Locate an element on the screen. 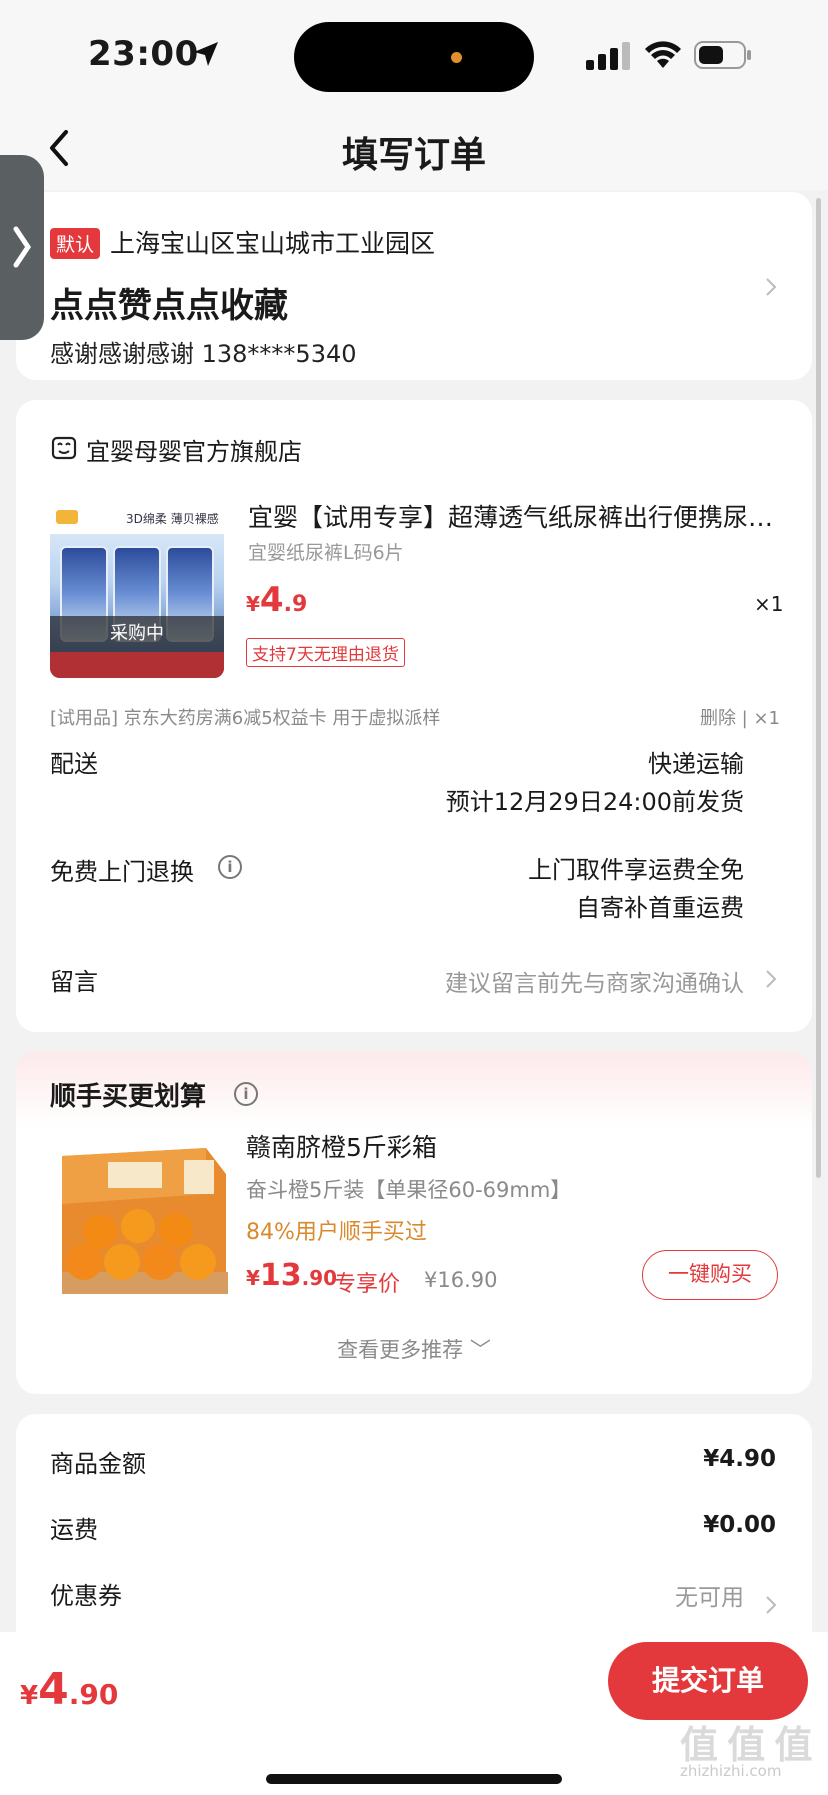 The height and width of the screenshot is (1795, 828). dynamic-island is located at coordinates (414, 57).